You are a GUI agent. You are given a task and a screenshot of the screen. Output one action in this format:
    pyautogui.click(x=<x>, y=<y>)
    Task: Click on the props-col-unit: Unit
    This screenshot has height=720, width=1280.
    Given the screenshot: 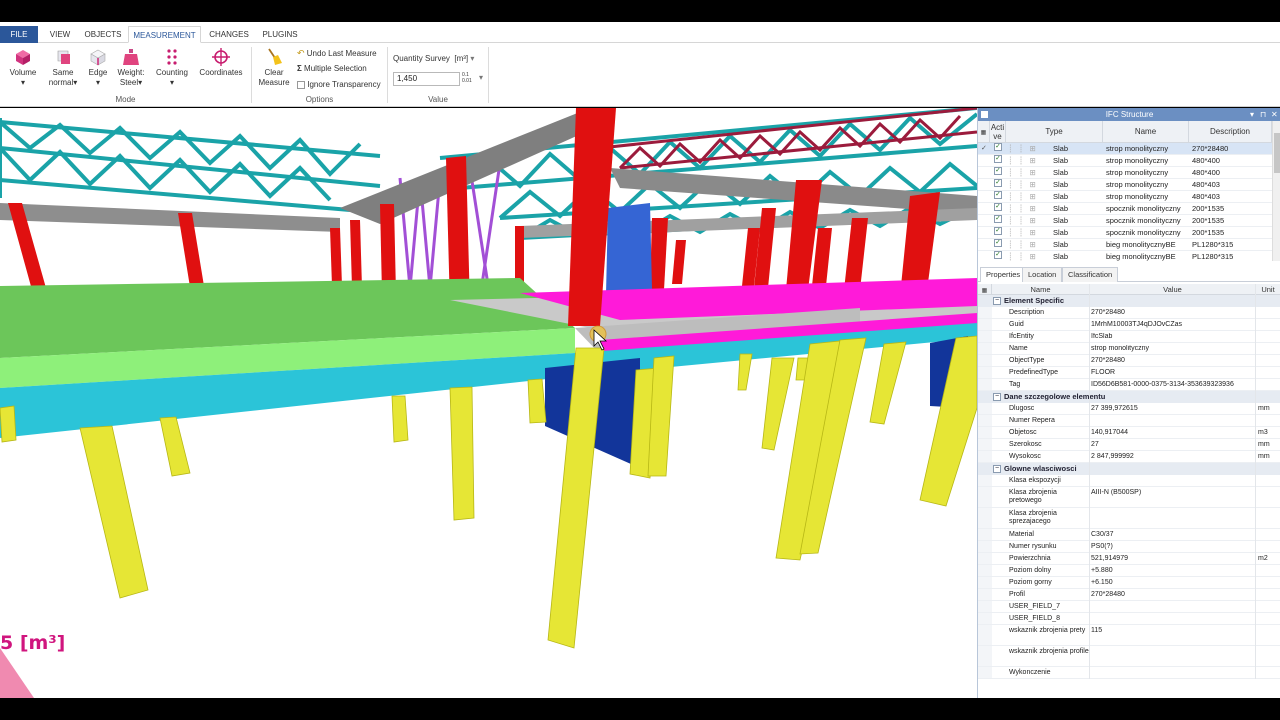 What is the action you would take?
    pyautogui.click(x=1268, y=289)
    